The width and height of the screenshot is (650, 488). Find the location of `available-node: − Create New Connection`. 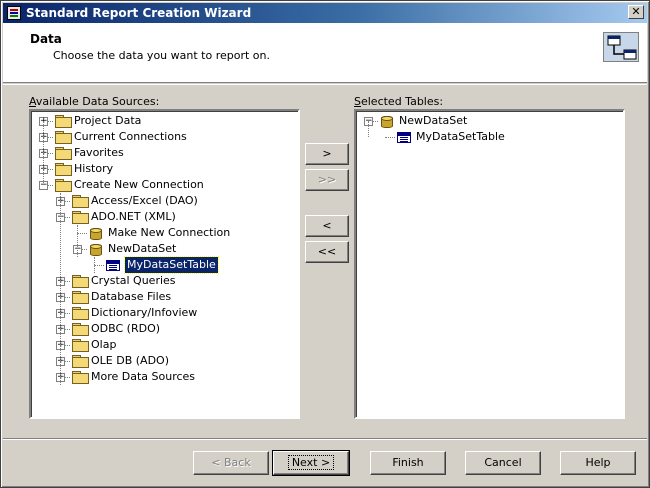

available-node: − Create New Connection is located at coordinates (164, 185).